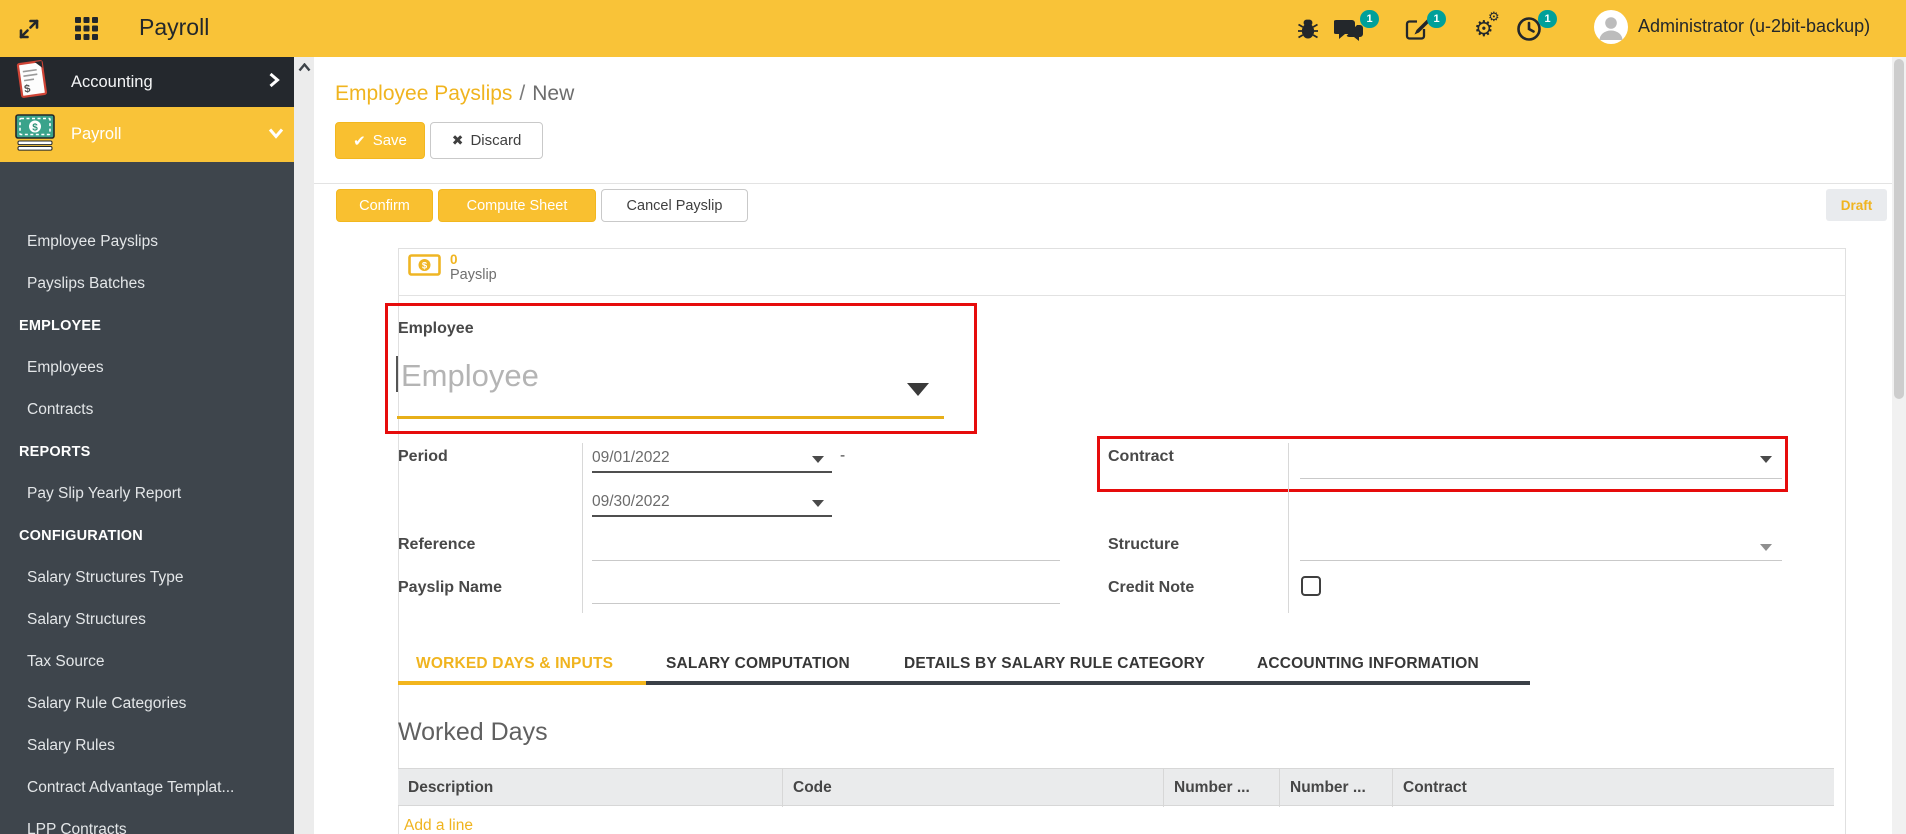  I want to click on chevron-right-icon, so click(274, 82).